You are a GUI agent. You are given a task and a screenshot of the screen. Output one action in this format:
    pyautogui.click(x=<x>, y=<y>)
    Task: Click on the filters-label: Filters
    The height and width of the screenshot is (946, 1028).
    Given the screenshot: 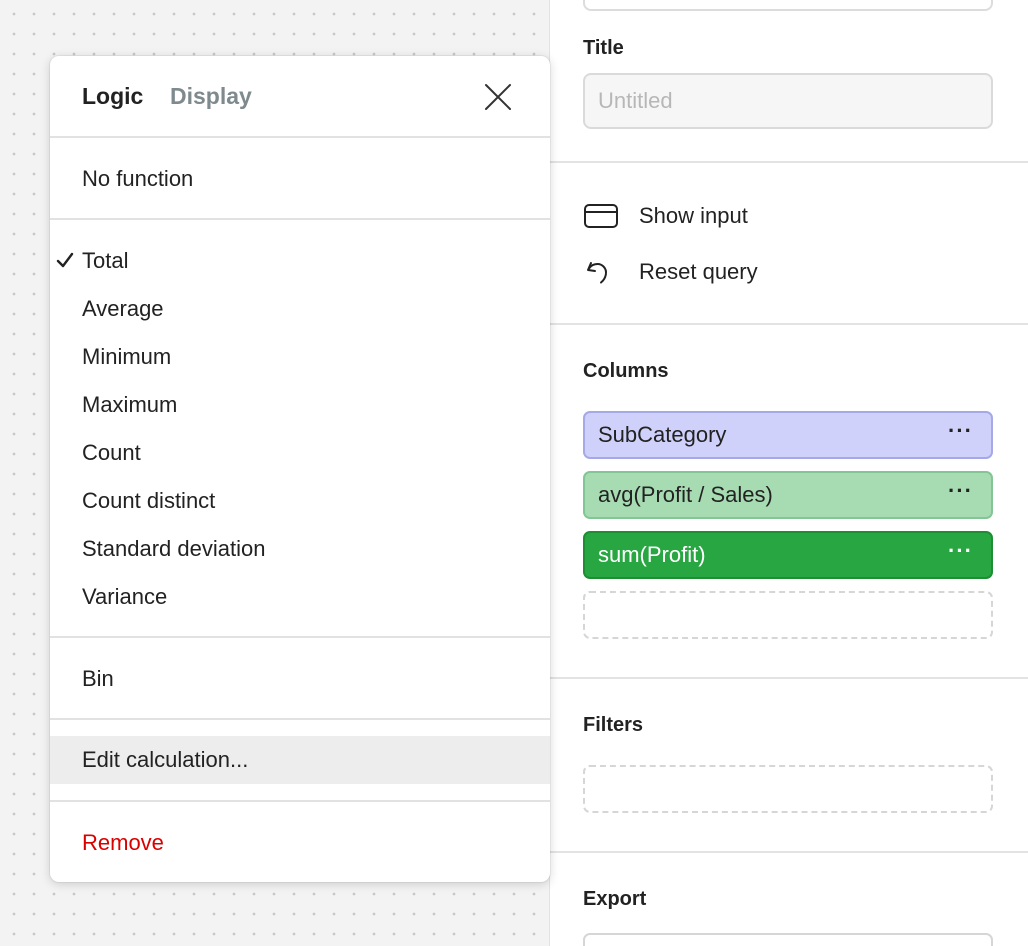 What is the action you would take?
    pyautogui.click(x=613, y=725)
    